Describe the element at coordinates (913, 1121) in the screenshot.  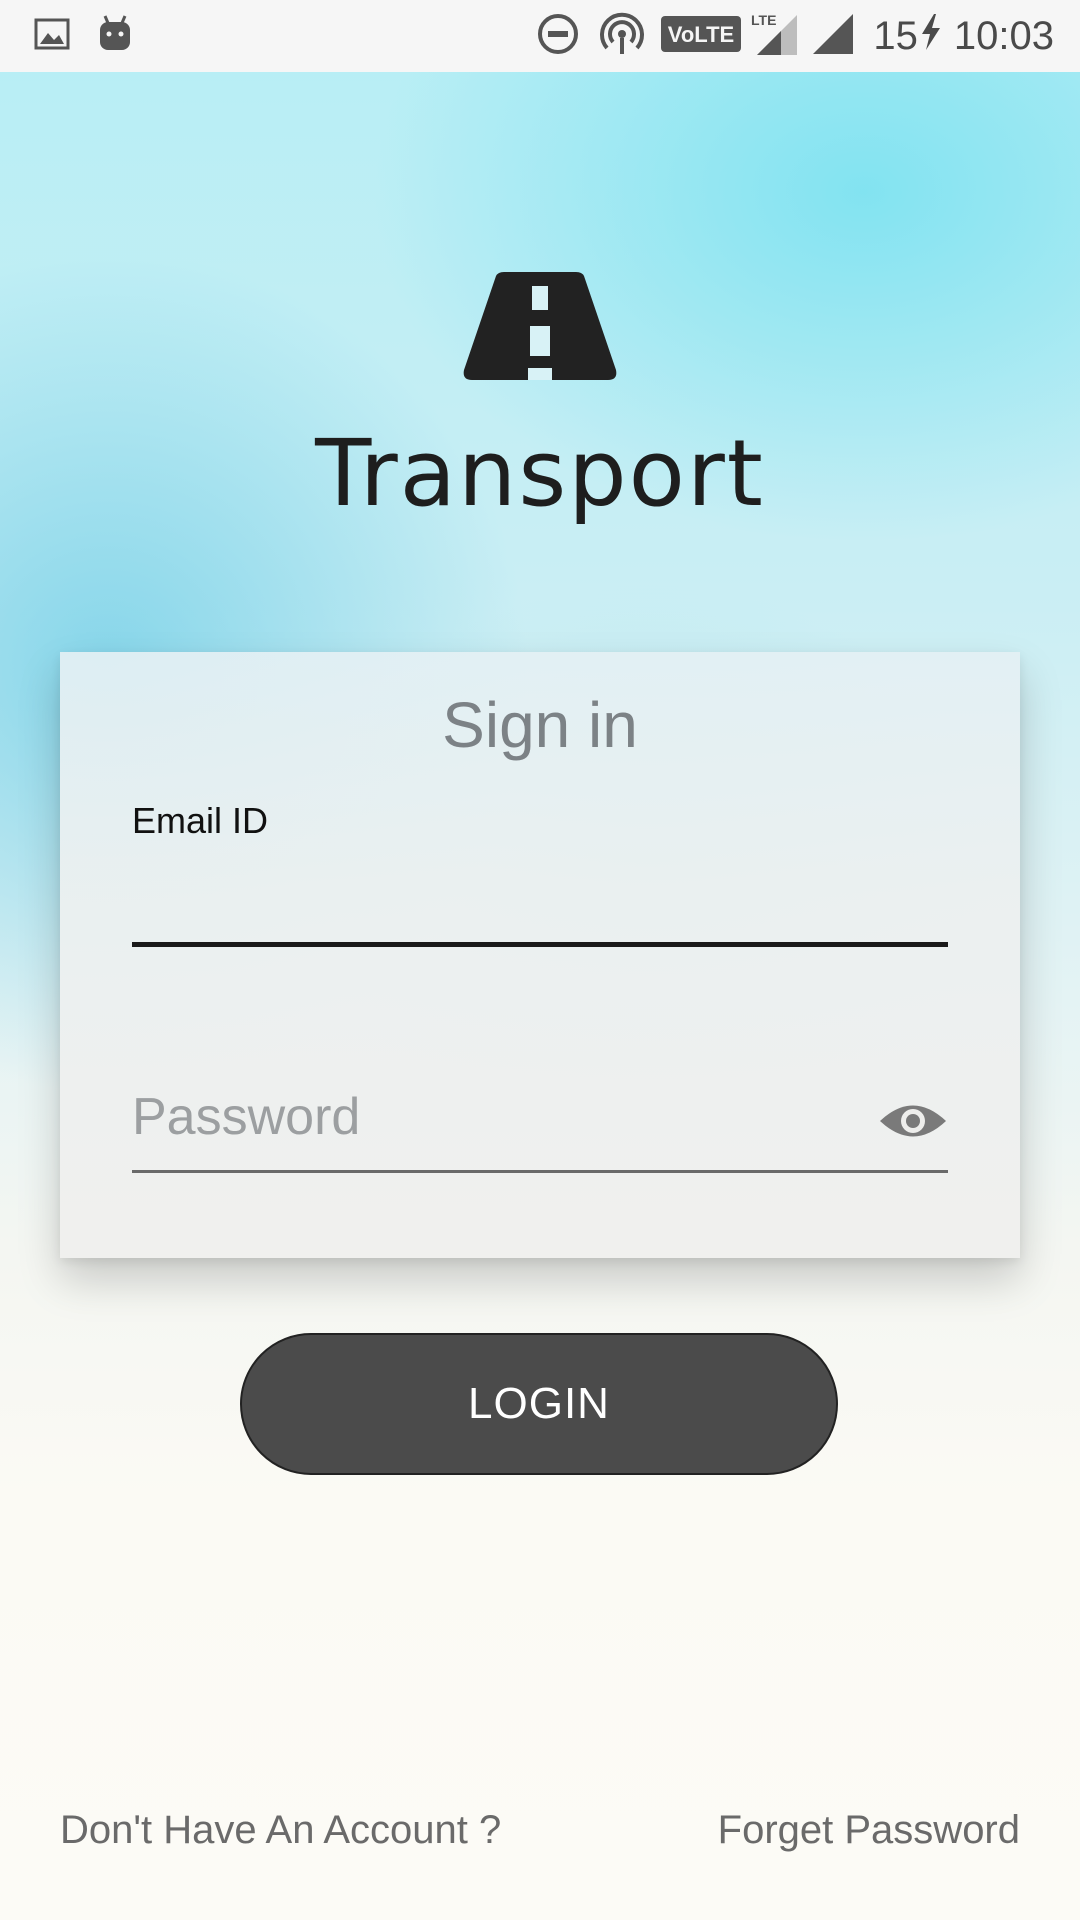
I see `eye-icon` at that location.